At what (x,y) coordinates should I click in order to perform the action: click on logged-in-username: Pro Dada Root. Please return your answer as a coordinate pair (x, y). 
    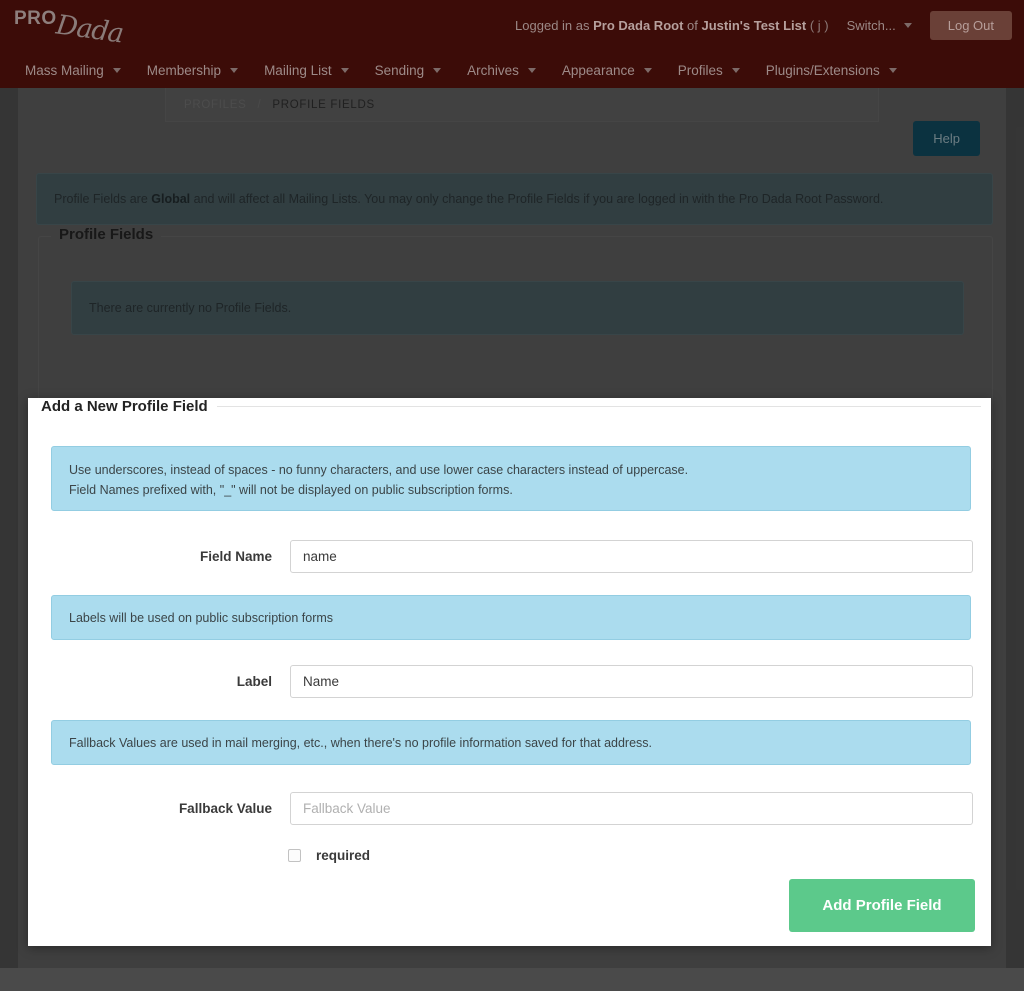
    Looking at the image, I should click on (638, 25).